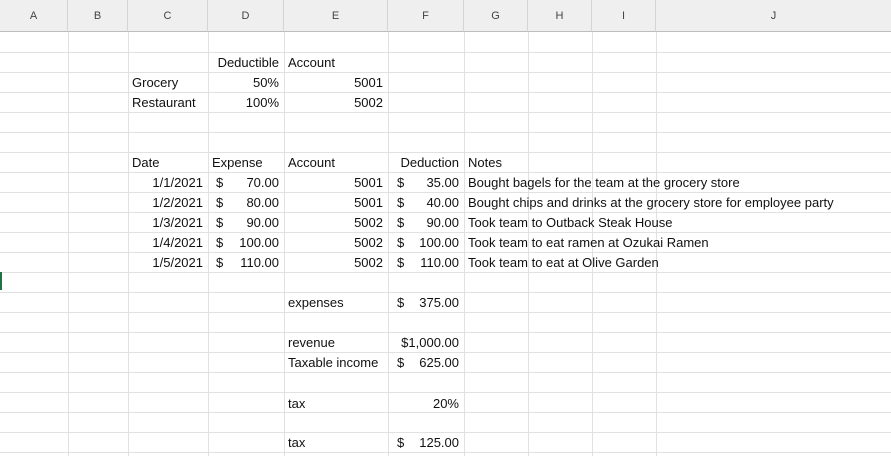 This screenshot has width=891, height=456. Describe the element at coordinates (677, 223) in the screenshot. I see `row-notes: Took team to Outback Steak House` at that location.